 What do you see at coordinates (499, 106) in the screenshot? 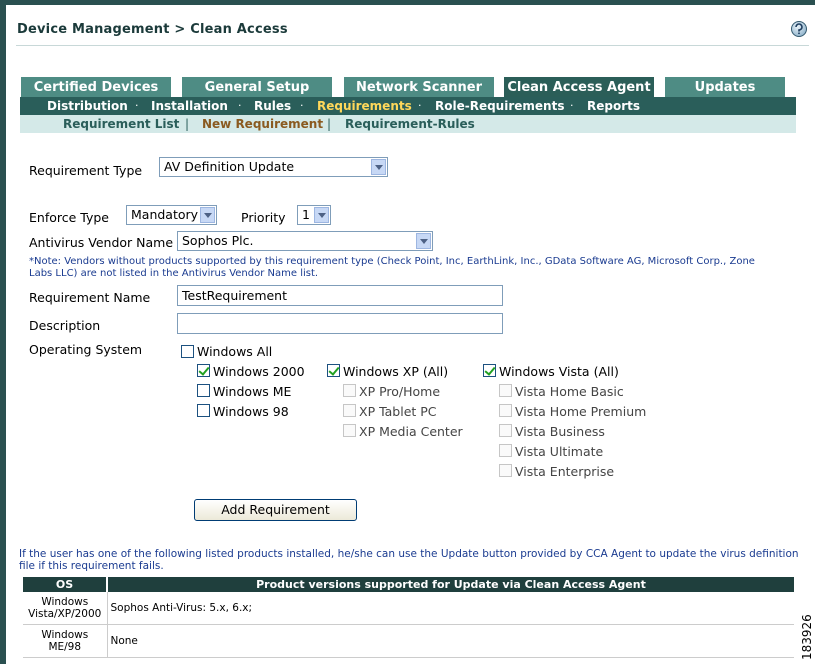
I see `nav-role-requirements: Role-Requirements` at bounding box center [499, 106].